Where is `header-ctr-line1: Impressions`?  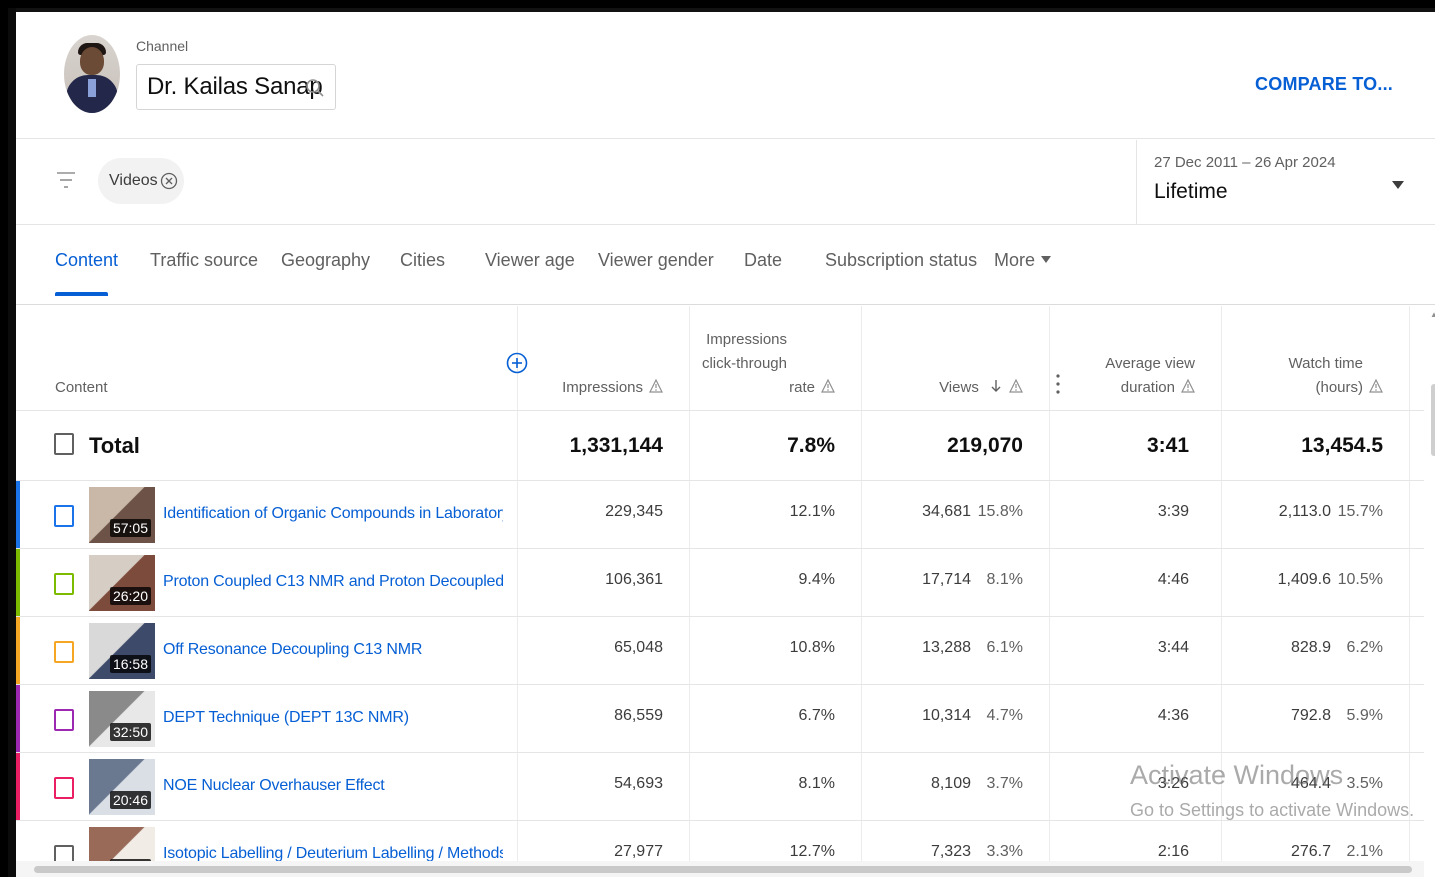 header-ctr-line1: Impressions is located at coordinates (746, 339).